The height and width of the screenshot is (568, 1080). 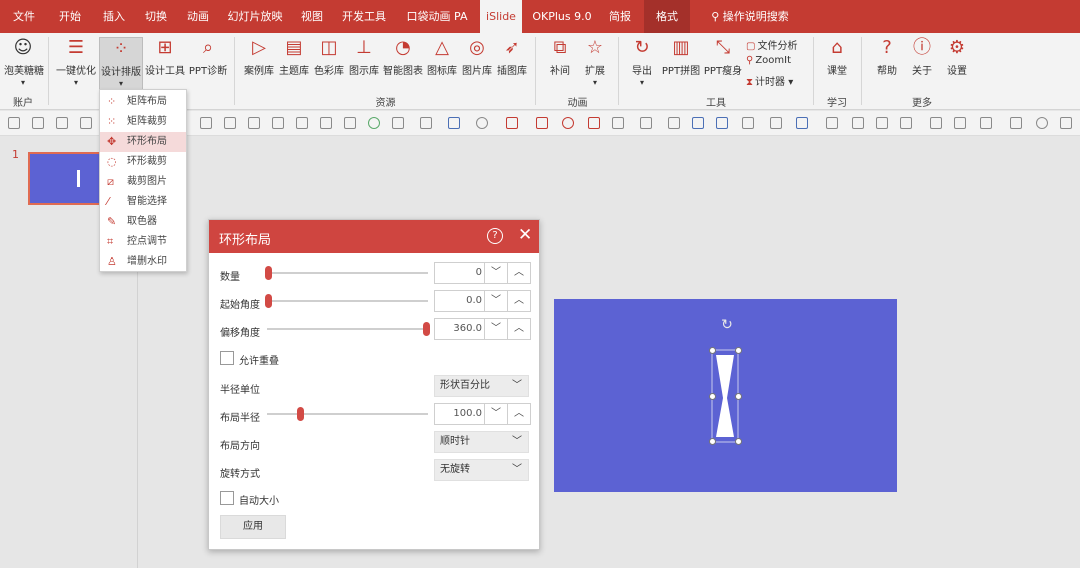 What do you see at coordinates (347, 329) in the screenshot?
I see `offset-angle-slider-track` at bounding box center [347, 329].